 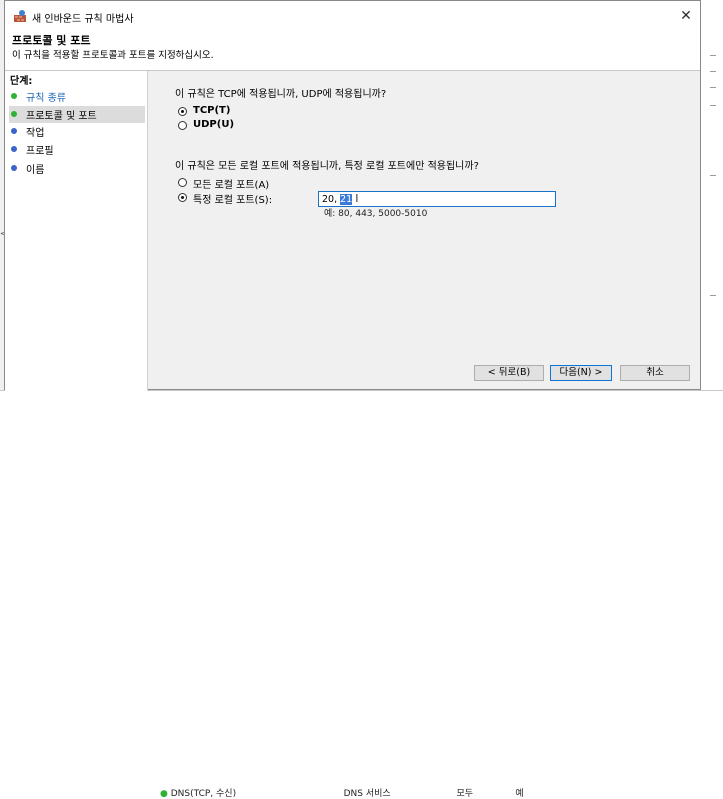 I want to click on tcp-radio-label: TCP(T), so click(x=211, y=110).